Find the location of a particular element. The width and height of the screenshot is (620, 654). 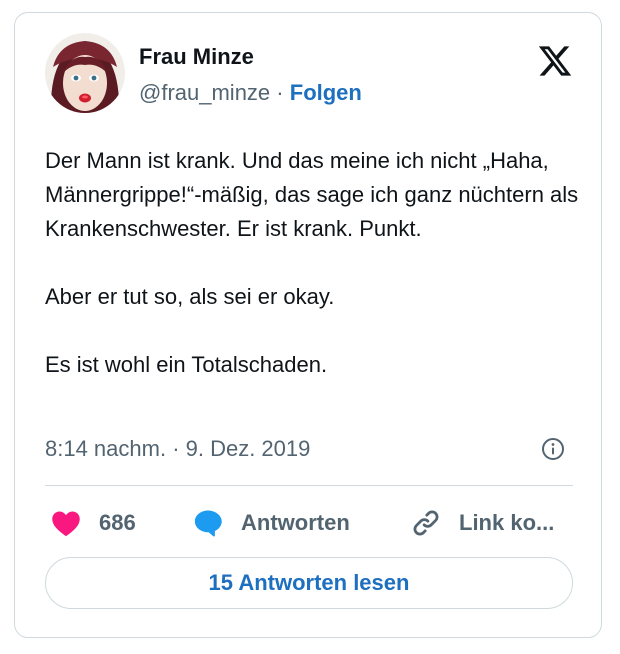

avatar-image is located at coordinates (85, 73).